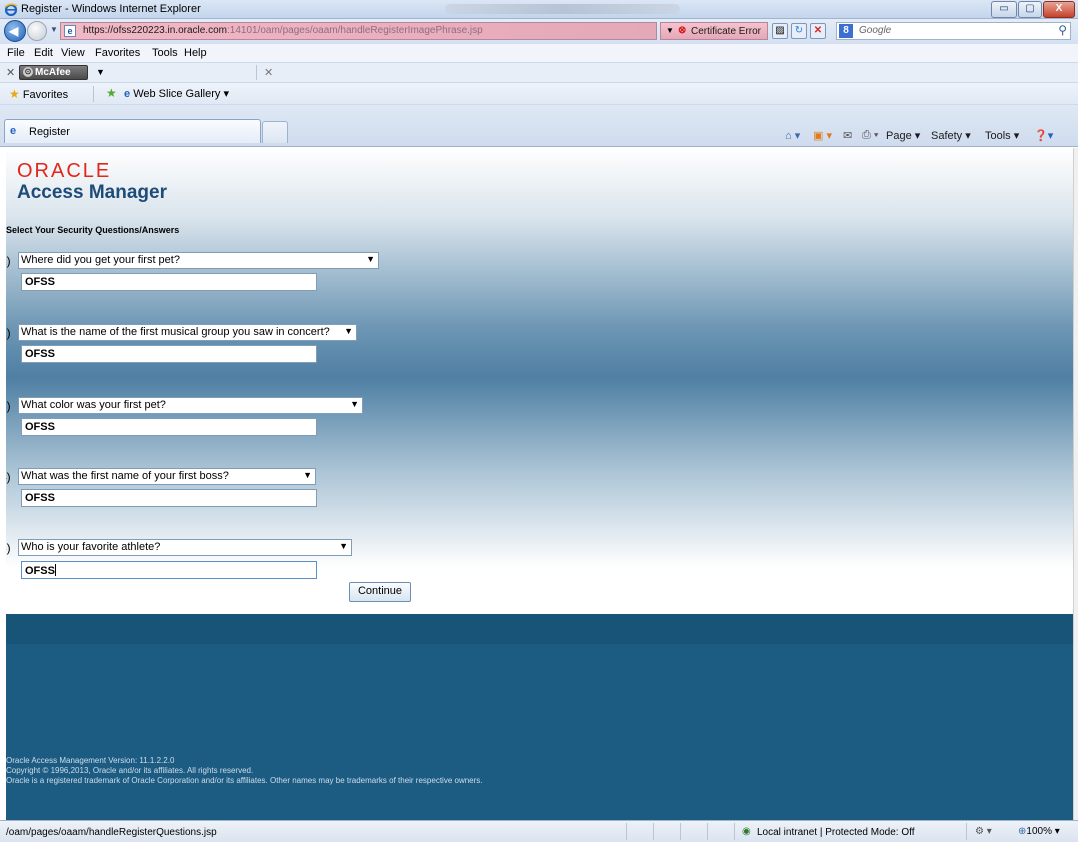  What do you see at coordinates (198, 260) in the screenshot?
I see `question-1-select: Where did you get your first pet? ▼` at bounding box center [198, 260].